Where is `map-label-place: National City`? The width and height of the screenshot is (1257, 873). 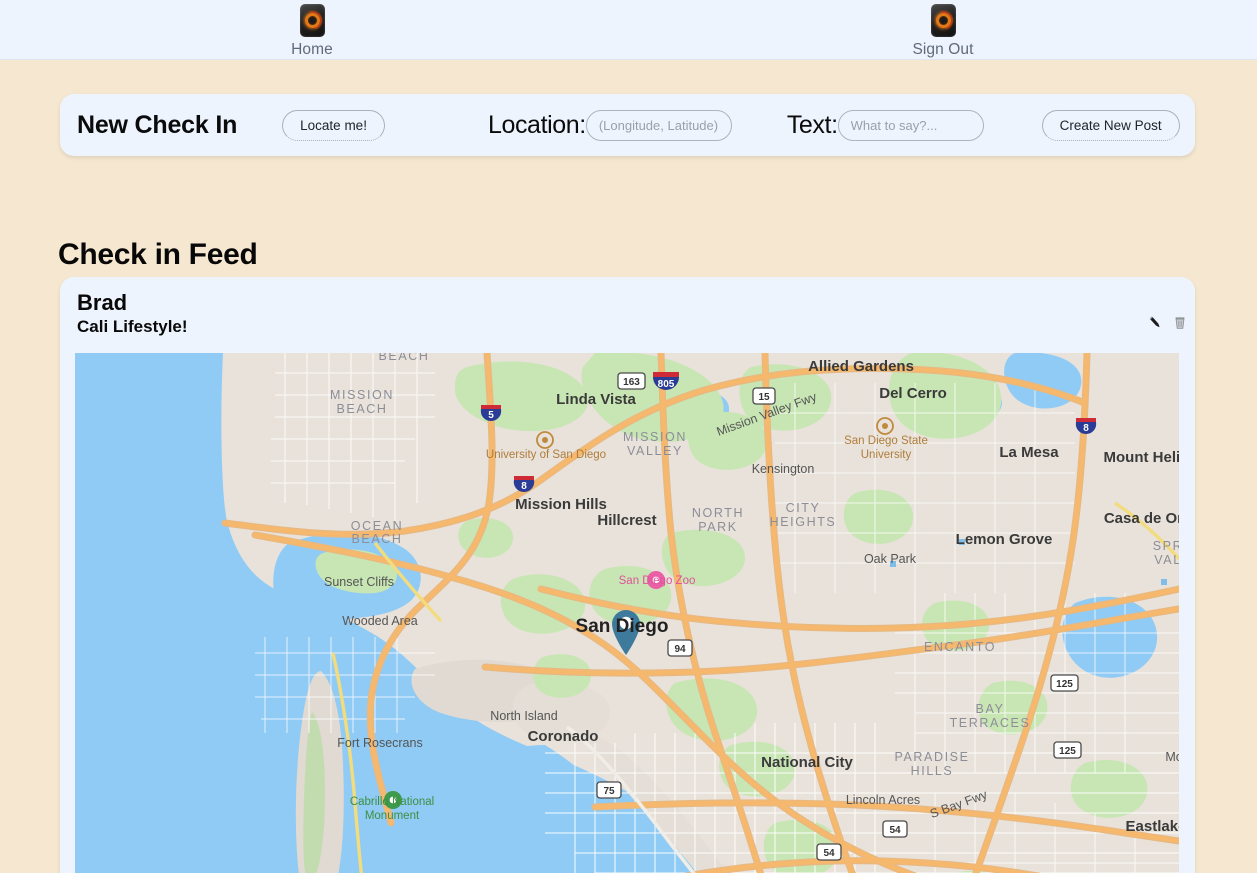 map-label-place: National City is located at coordinates (807, 762).